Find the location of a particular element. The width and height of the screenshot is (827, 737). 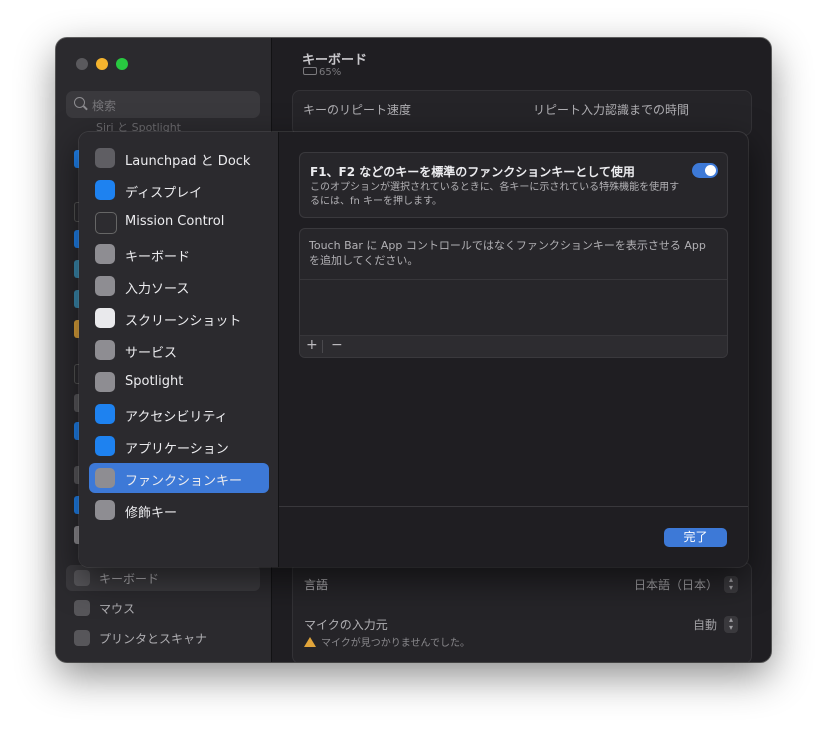

search-icon is located at coordinates (79, 102).